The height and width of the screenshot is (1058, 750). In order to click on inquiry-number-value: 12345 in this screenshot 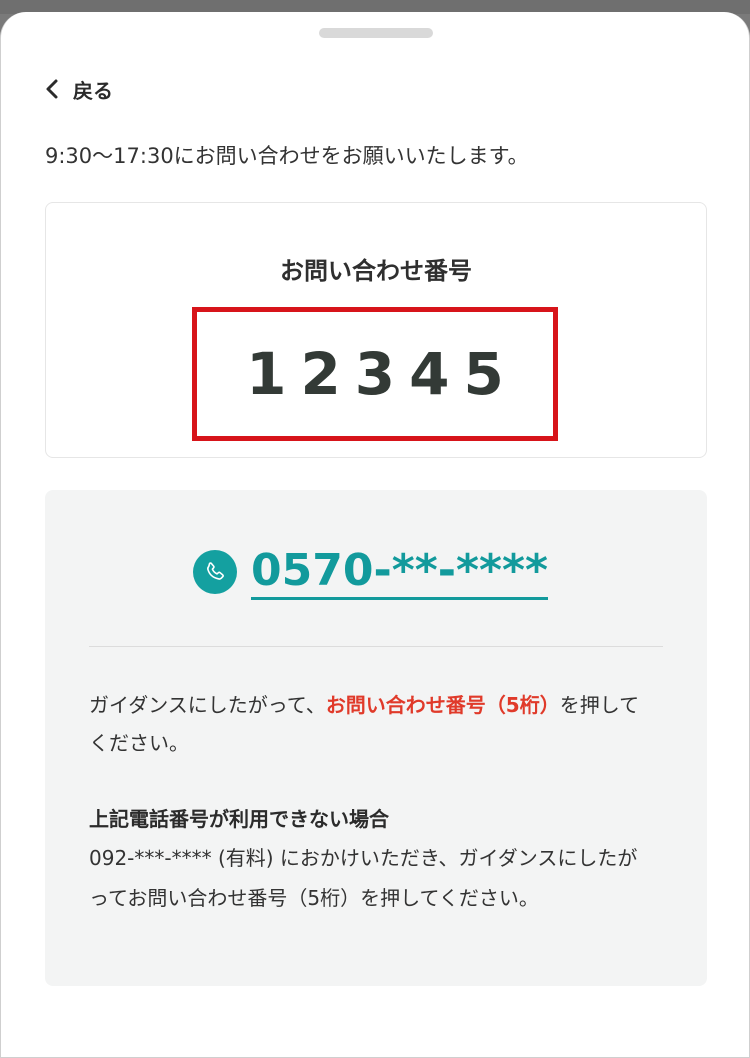, I will do `click(382, 374)`.